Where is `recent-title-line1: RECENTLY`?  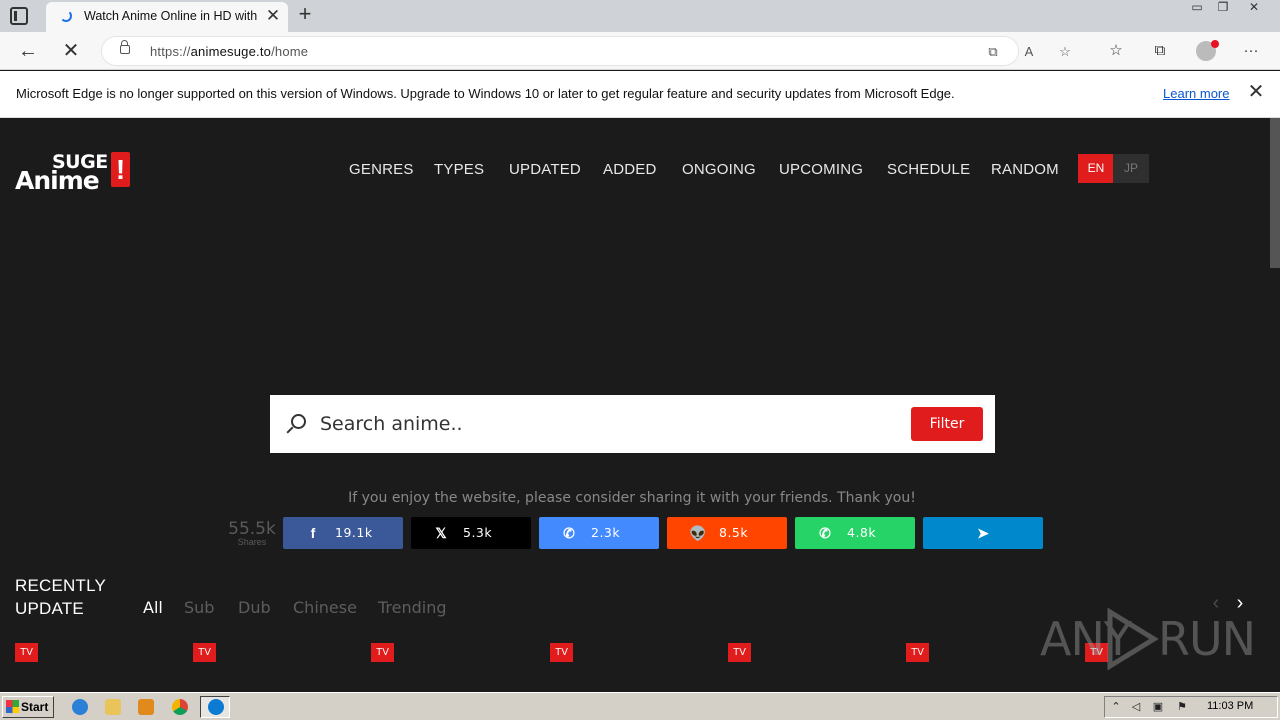 recent-title-line1: RECENTLY is located at coordinates (61, 585).